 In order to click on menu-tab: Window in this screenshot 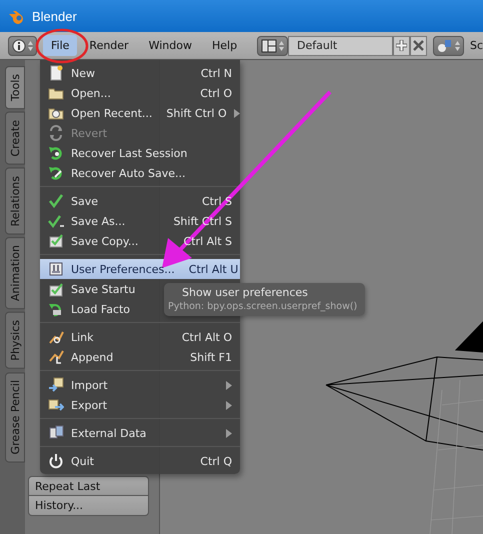, I will do `click(170, 45)`.